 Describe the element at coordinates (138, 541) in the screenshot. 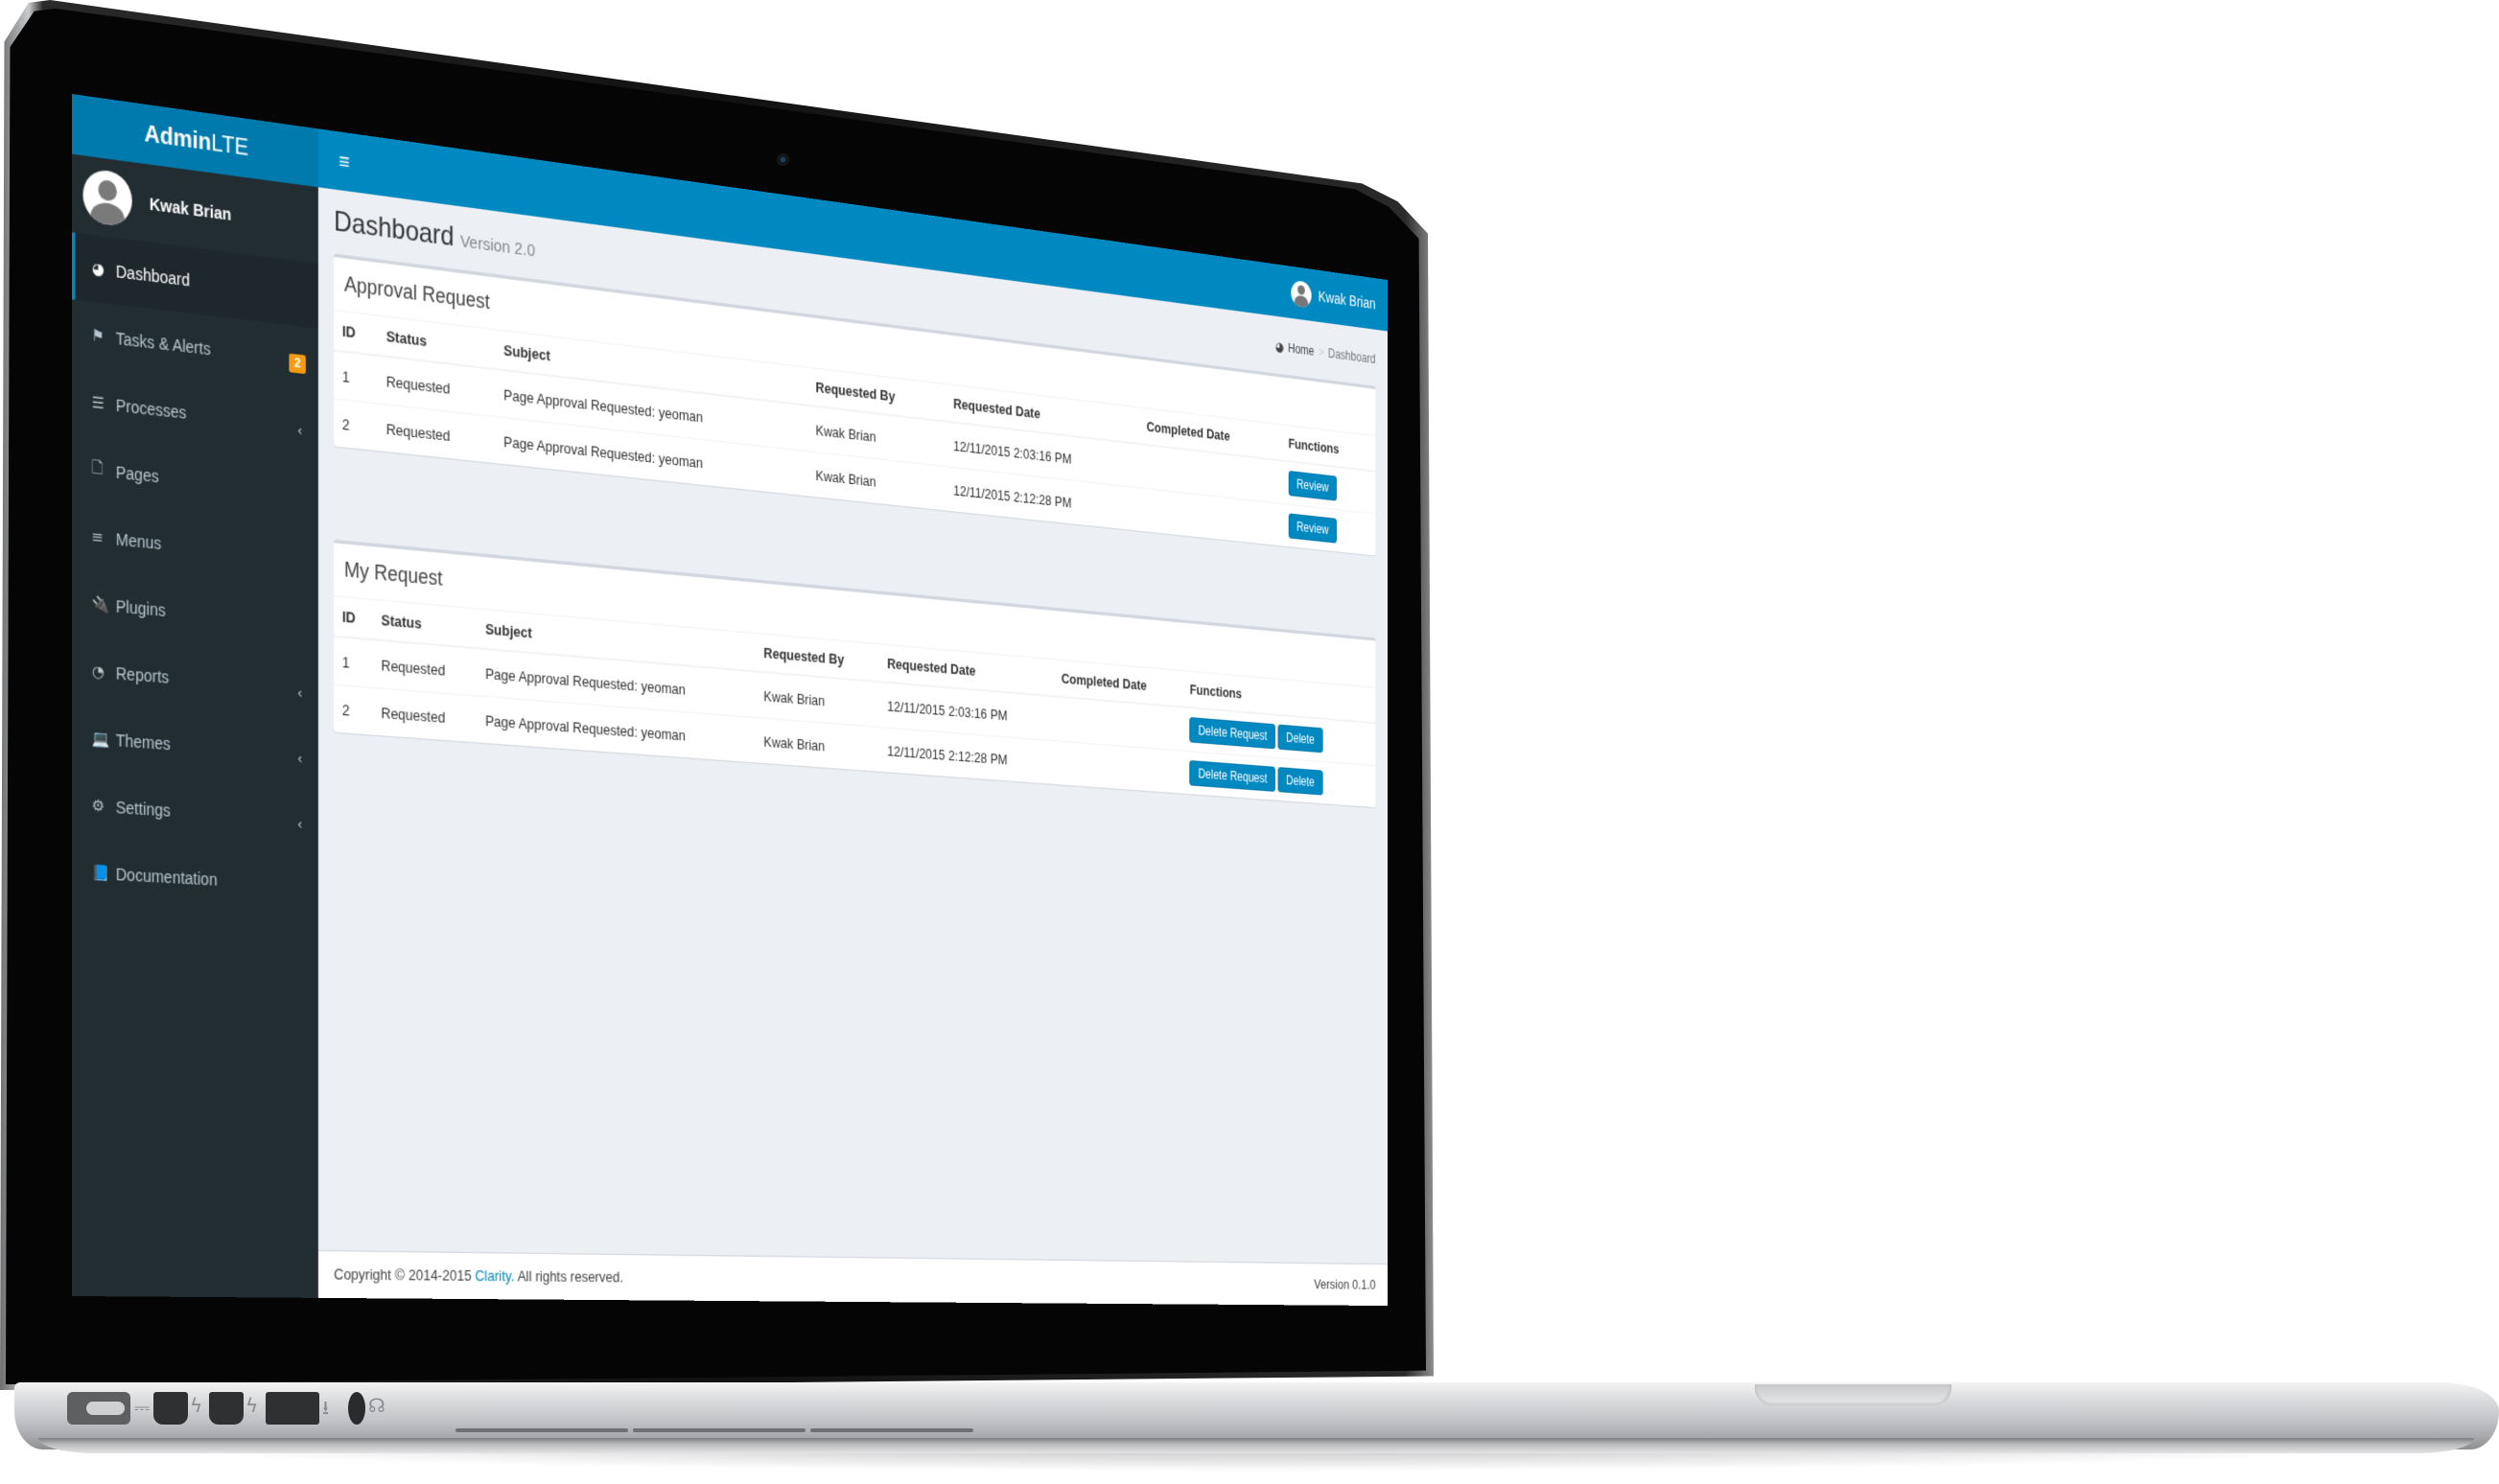

I see `sidebar-item-label: Menus` at that location.